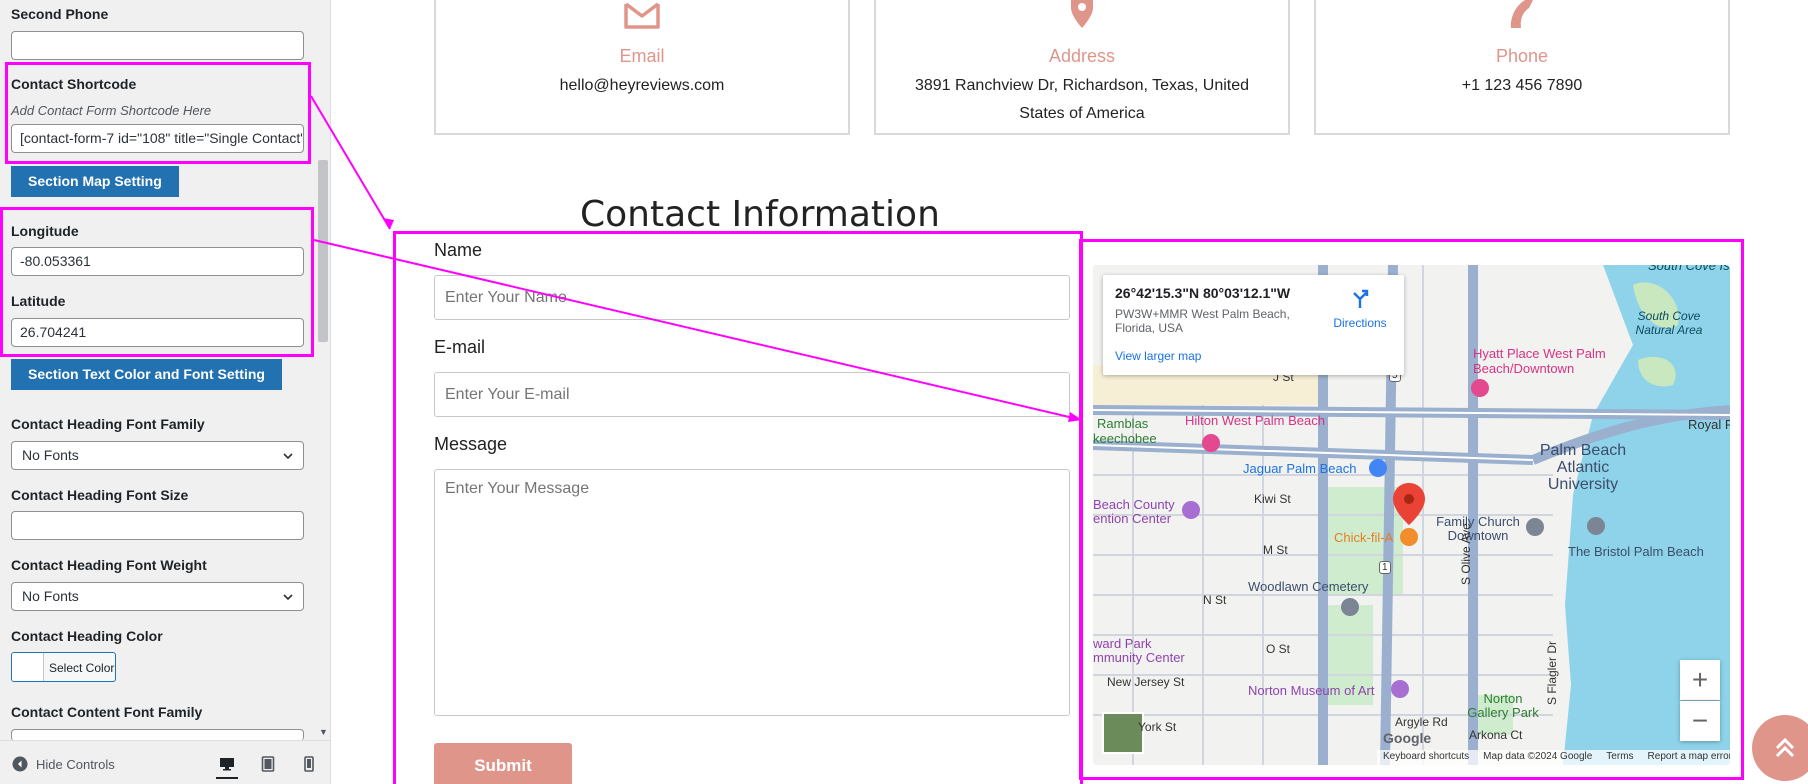  I want to click on scroll-to-top-button, so click(1780, 748).